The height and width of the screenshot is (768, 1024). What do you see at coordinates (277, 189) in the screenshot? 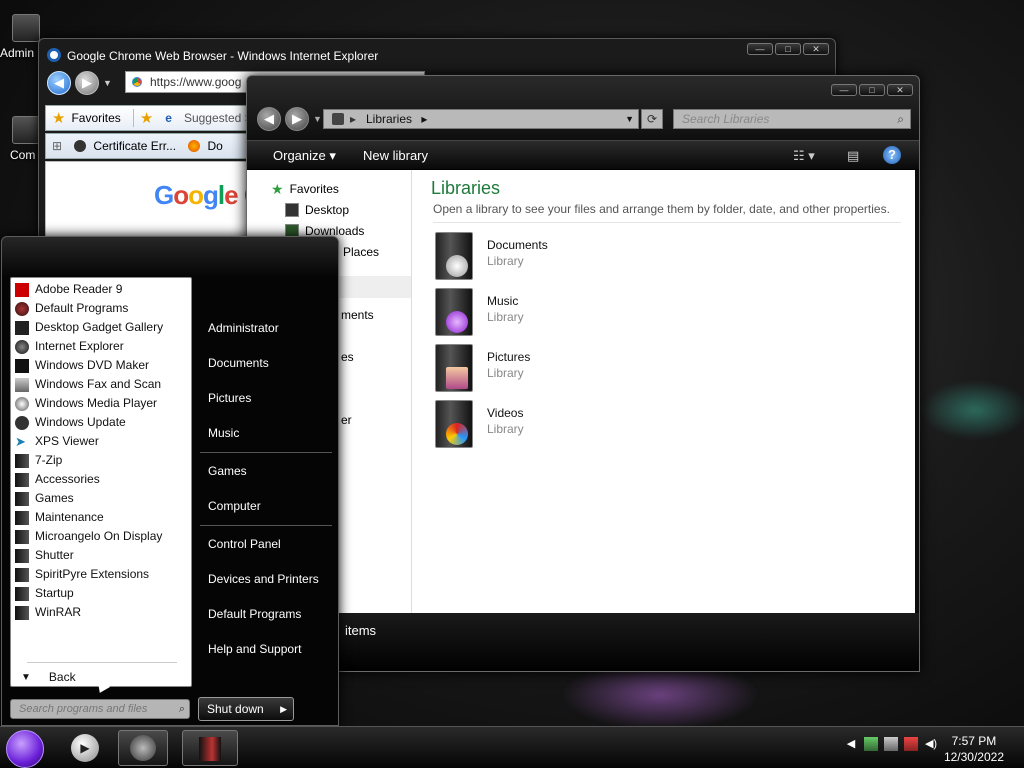
I see `favorites-star-icon: ★` at bounding box center [277, 189].